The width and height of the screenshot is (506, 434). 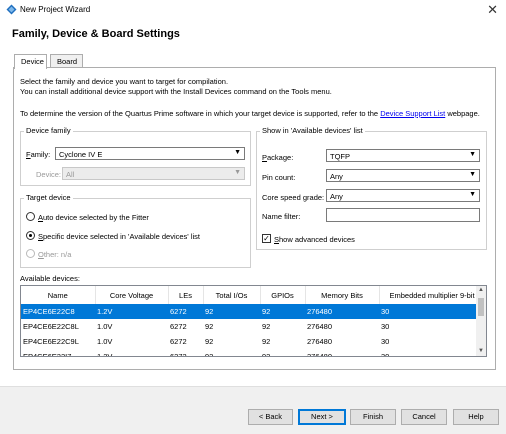 I want to click on name-filter-input, so click(x=403, y=215).